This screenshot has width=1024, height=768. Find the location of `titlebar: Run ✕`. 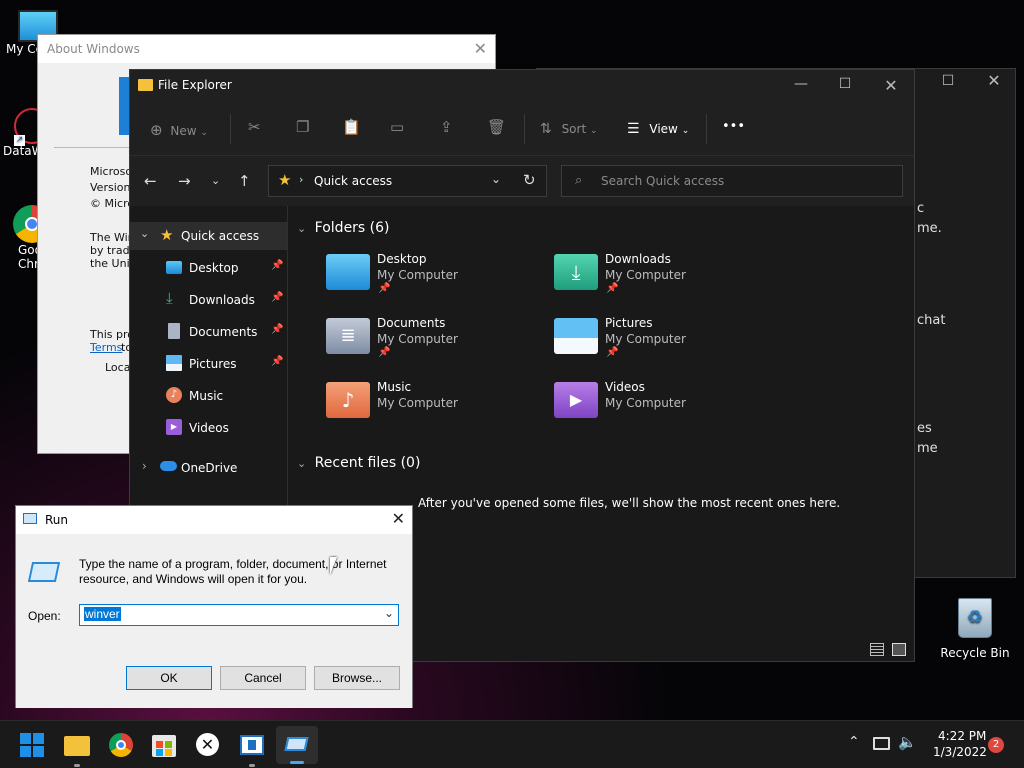

titlebar: Run ✕ is located at coordinates (214, 520).